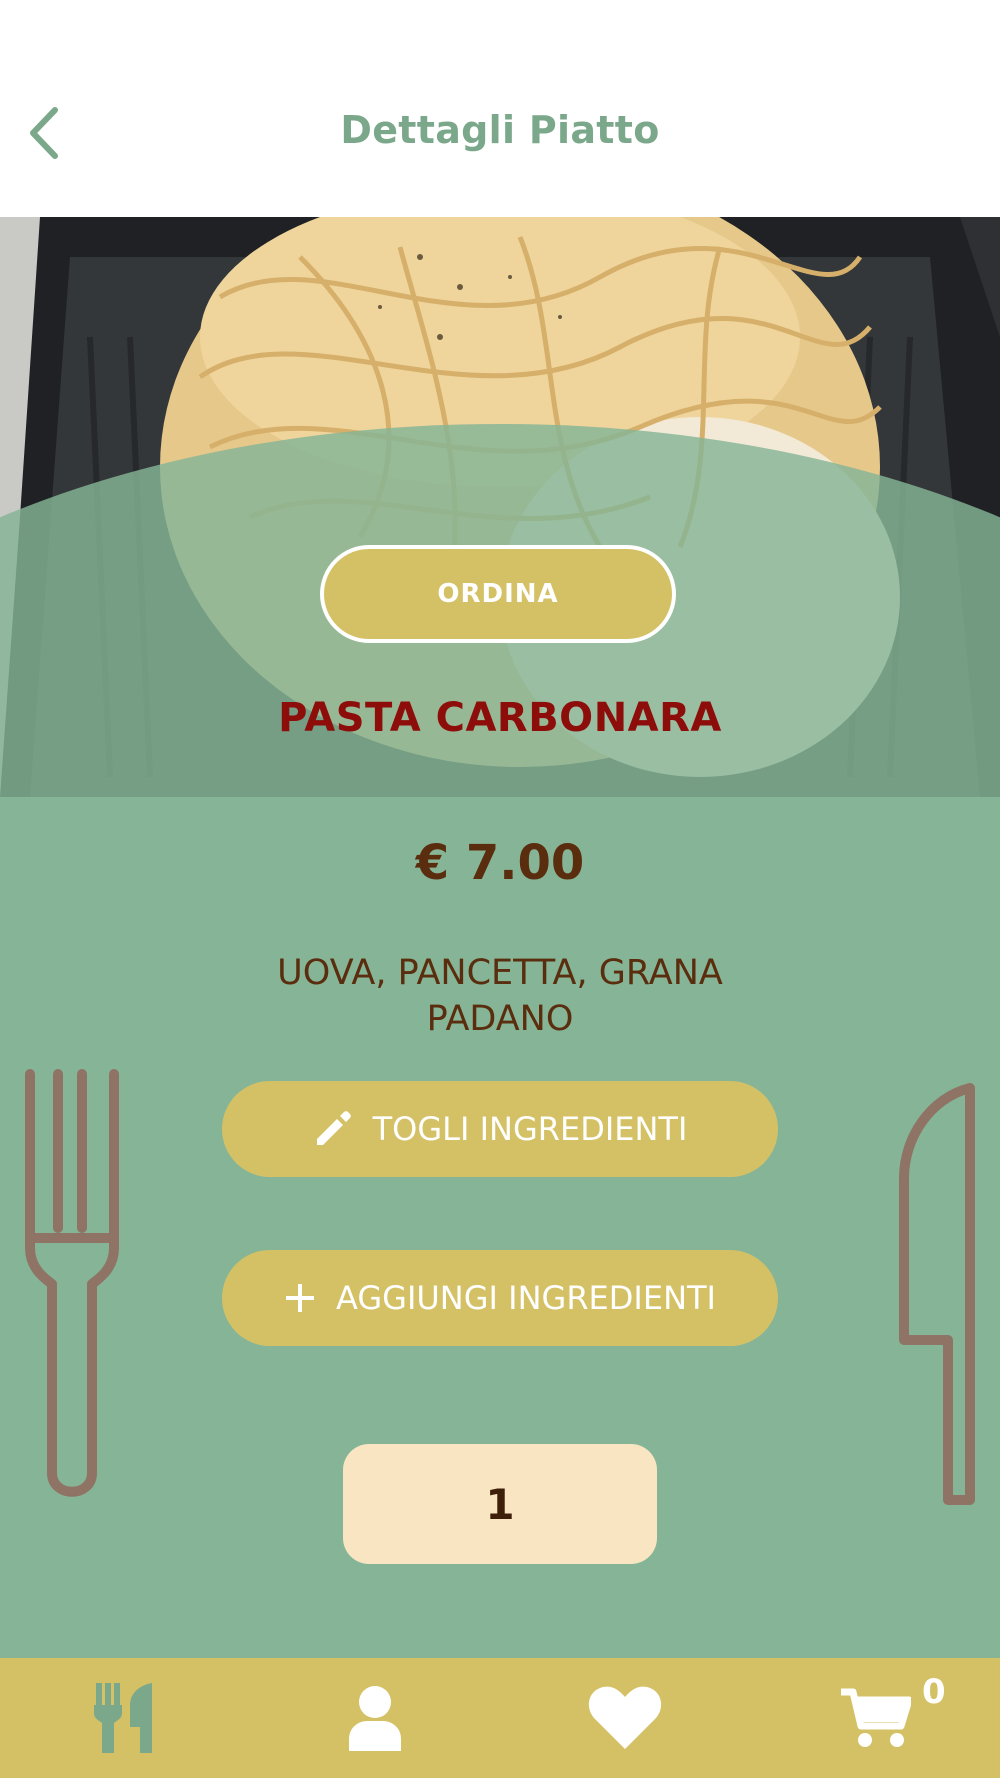 Image resolution: width=1000 pixels, height=1778 pixels. What do you see at coordinates (526, 1298) in the screenshot?
I see `add-ingredients-label: AGGIUNGI INGREDIENTI` at bounding box center [526, 1298].